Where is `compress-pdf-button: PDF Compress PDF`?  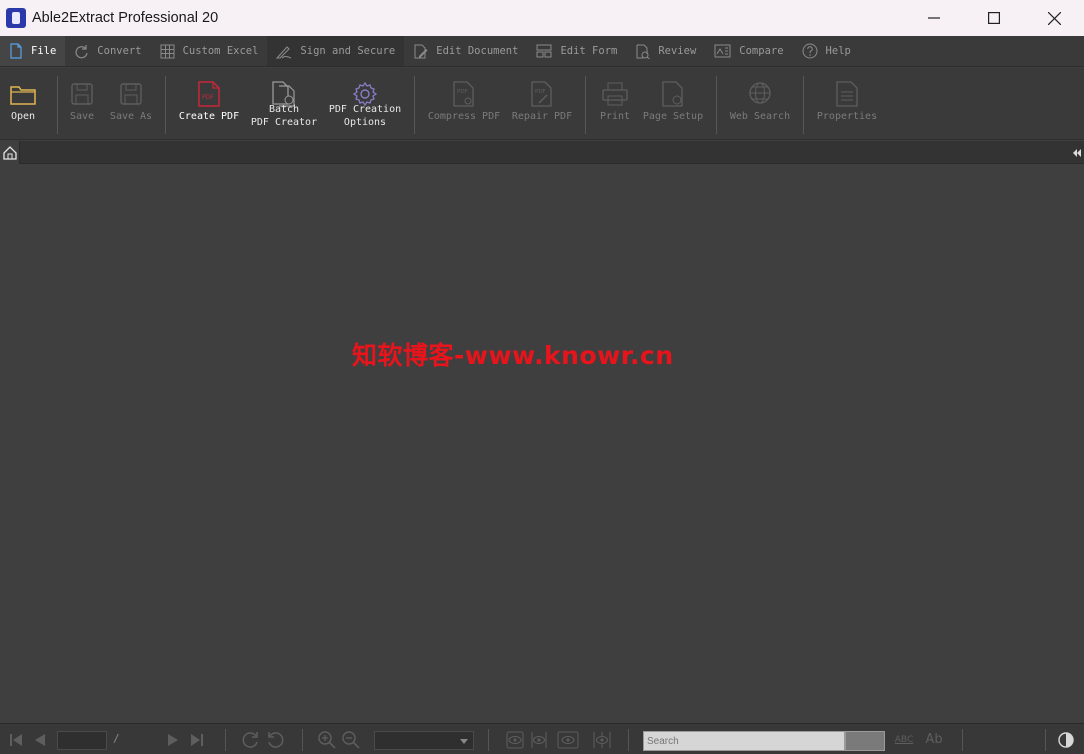
compress-pdf-button: PDF Compress PDF is located at coordinates (464, 104).